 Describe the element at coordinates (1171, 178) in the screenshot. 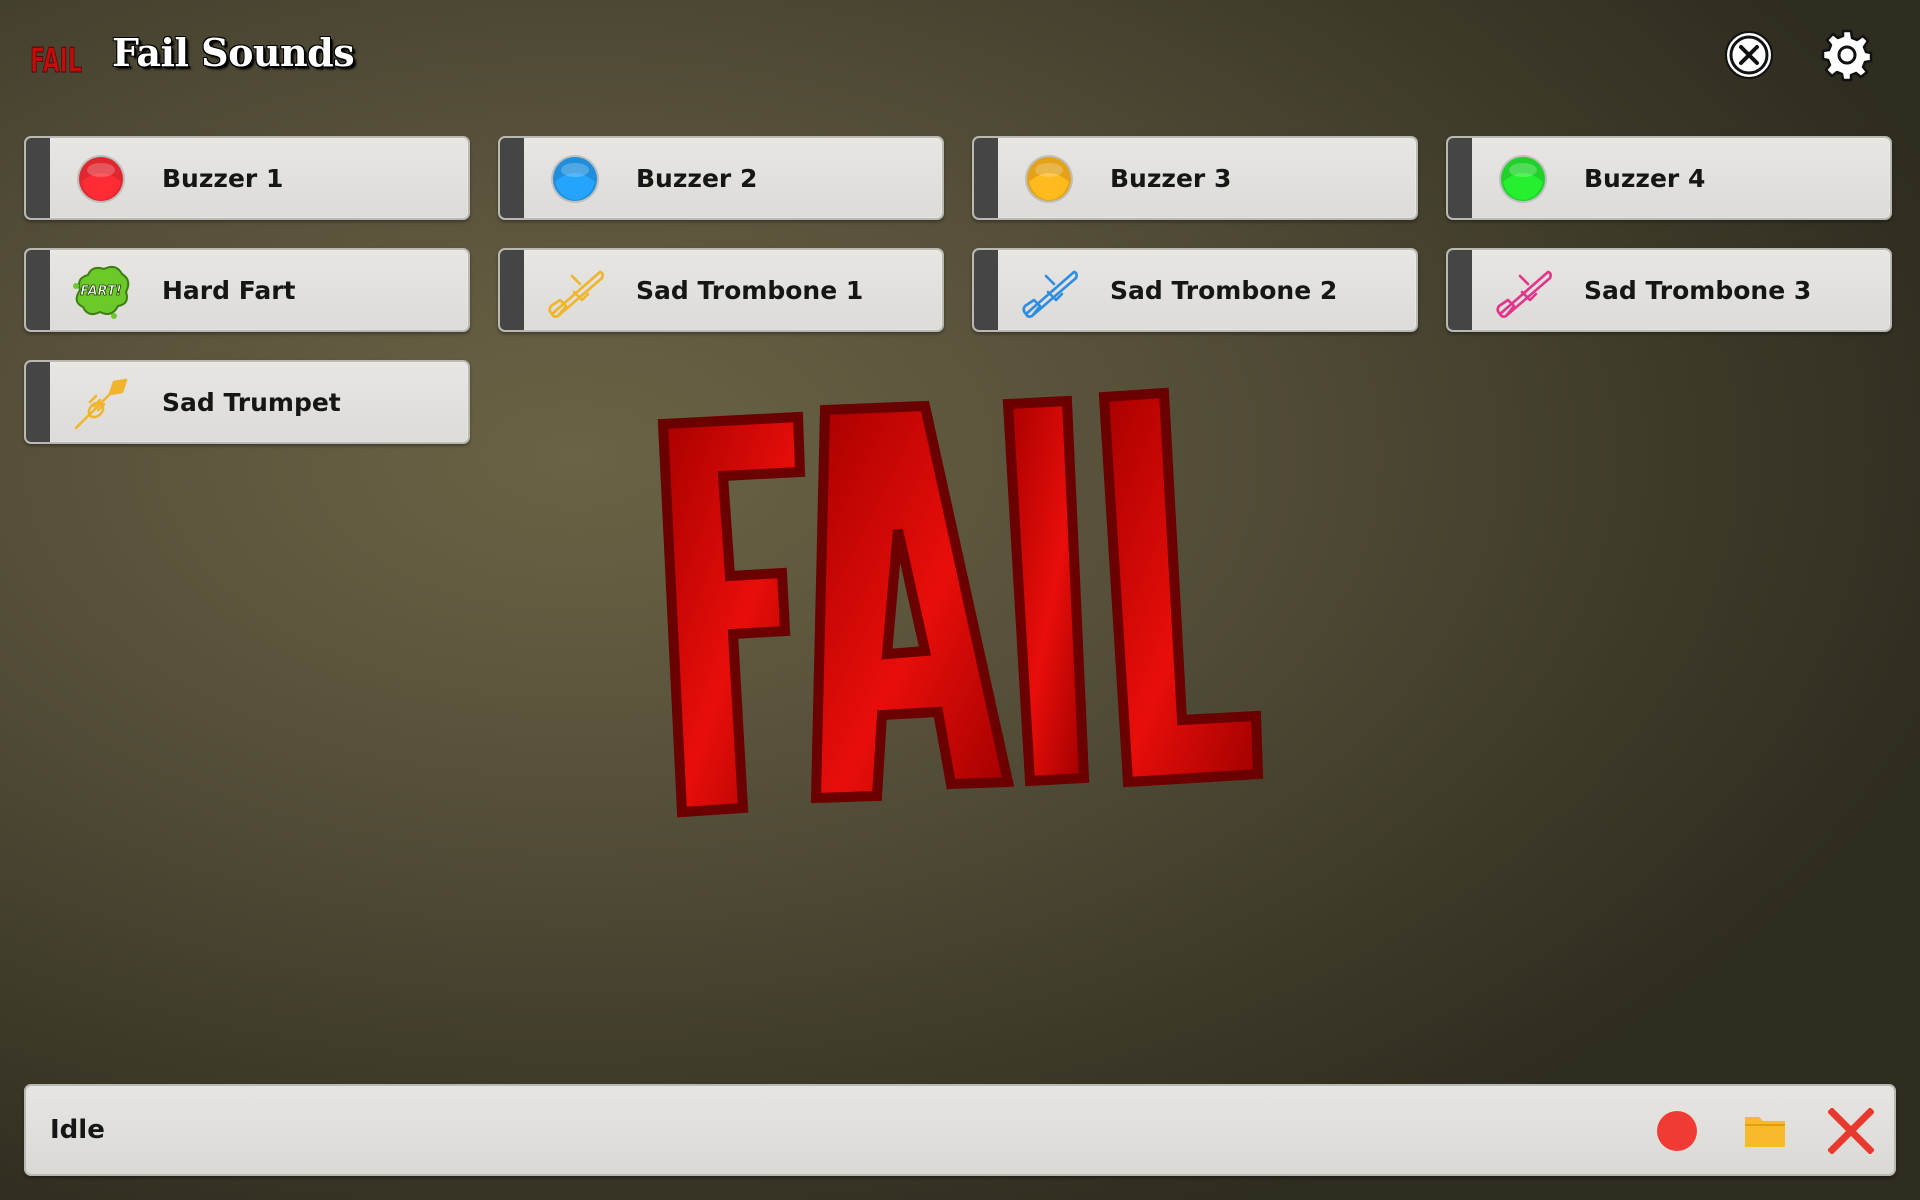

I see `sound-label: Buzzer 3` at that location.